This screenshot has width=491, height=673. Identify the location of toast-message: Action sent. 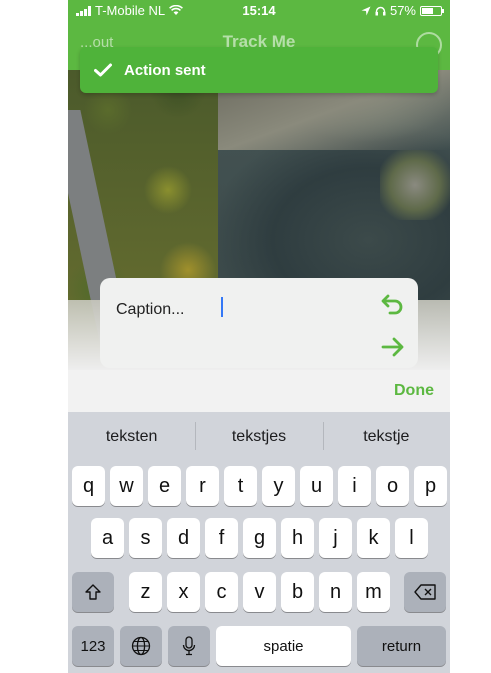
(165, 70).